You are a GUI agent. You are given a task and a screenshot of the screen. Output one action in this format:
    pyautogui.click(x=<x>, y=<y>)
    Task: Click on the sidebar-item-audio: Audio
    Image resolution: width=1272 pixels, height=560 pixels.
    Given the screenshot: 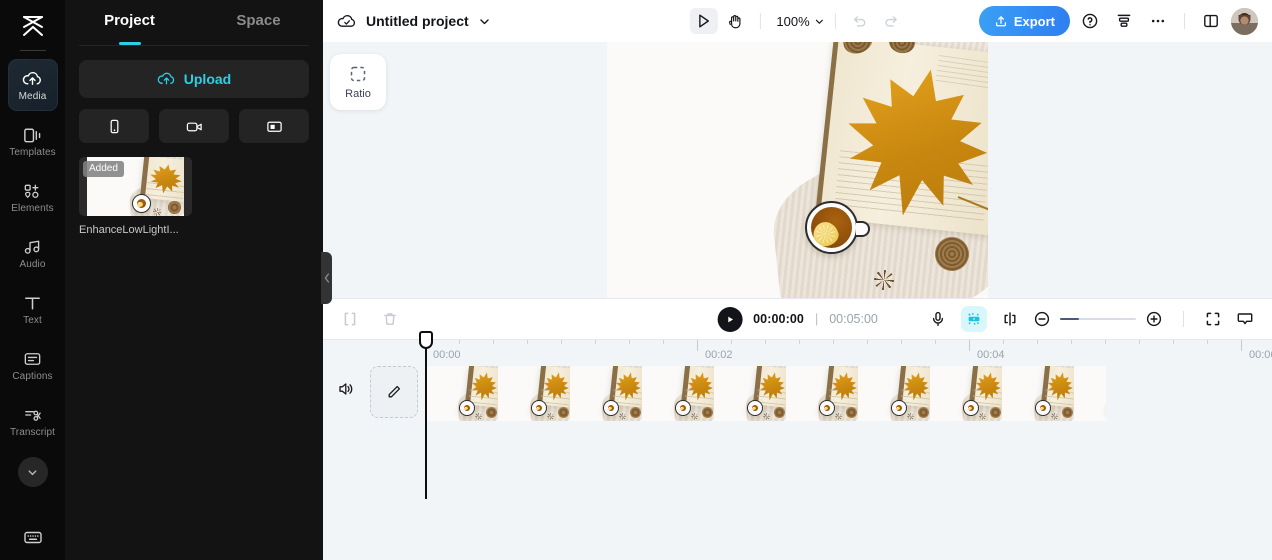 What is the action you would take?
    pyautogui.click(x=33, y=253)
    